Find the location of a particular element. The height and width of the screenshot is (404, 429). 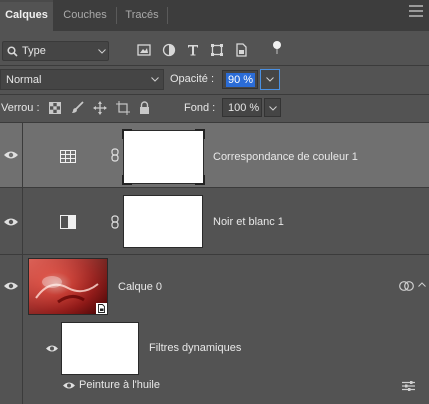

lock-transparent-pixels-icon is located at coordinates (55, 108).